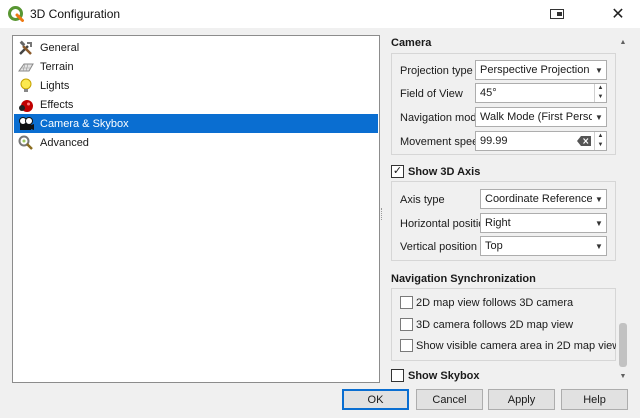  I want to click on apply-button: Apply, so click(521, 399).